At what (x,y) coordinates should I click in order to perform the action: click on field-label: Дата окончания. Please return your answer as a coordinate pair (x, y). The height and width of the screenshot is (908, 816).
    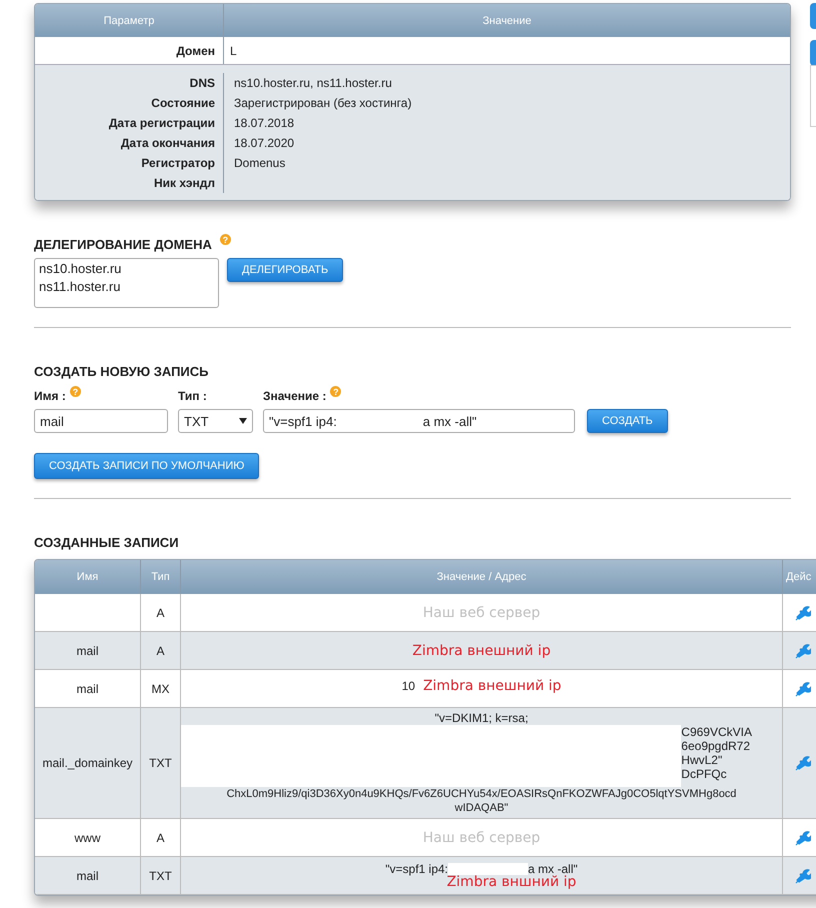
    Looking at the image, I should click on (168, 143).